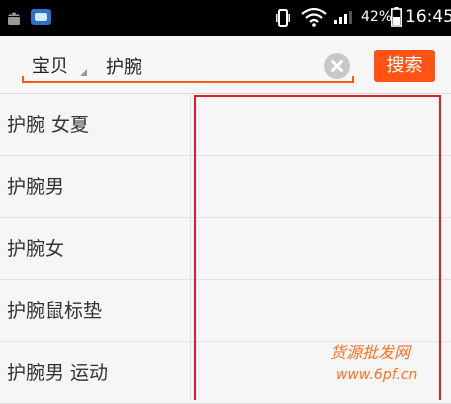 This screenshot has width=451, height=404. I want to click on watermark-url: www.6pf.cn, so click(377, 375).